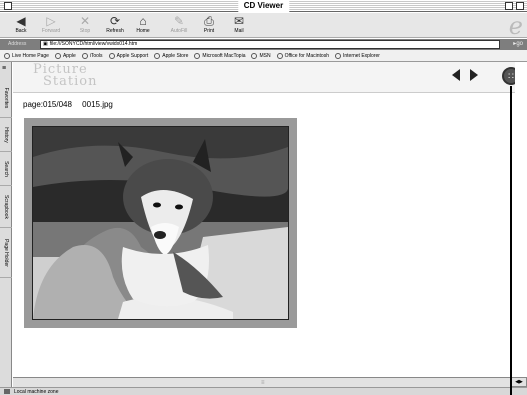 The height and width of the screenshot is (395, 527). What do you see at coordinates (209, 21) in the screenshot?
I see `printer-icon: ⎙` at bounding box center [209, 21].